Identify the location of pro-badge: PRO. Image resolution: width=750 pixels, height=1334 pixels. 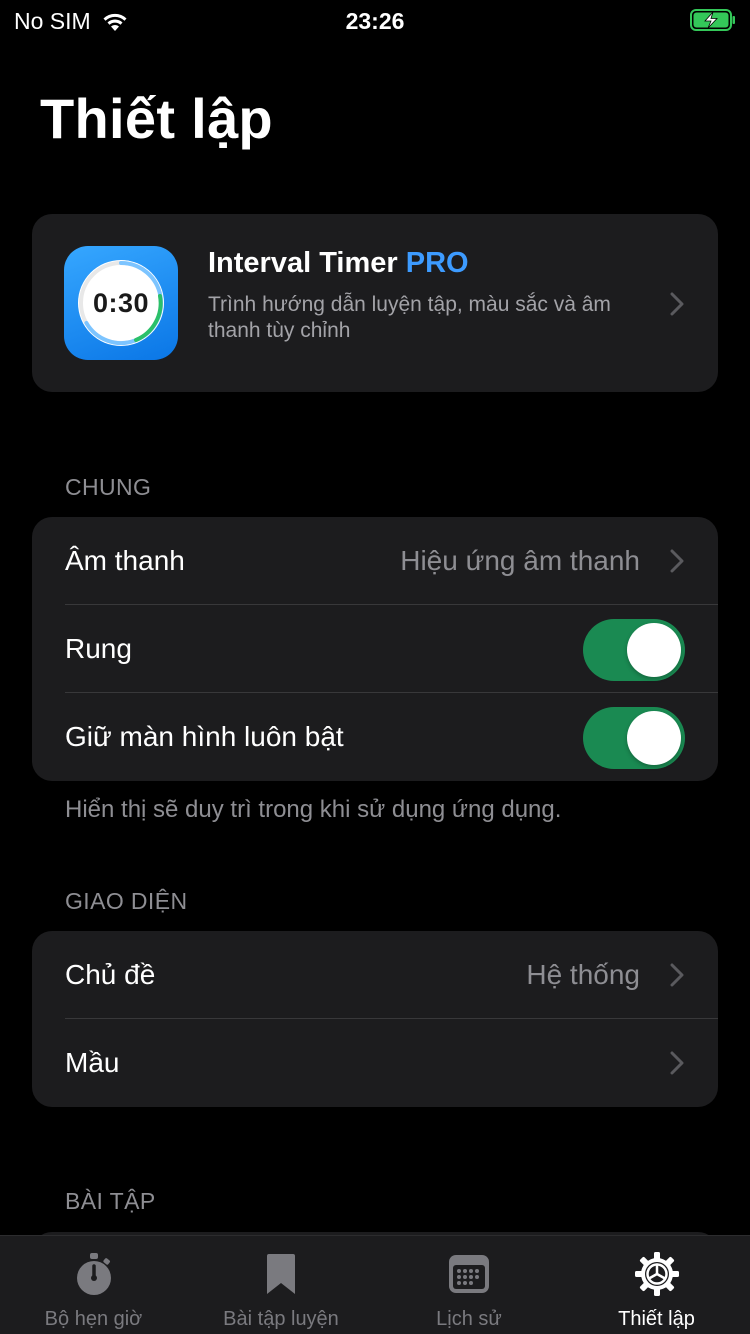
(437, 263).